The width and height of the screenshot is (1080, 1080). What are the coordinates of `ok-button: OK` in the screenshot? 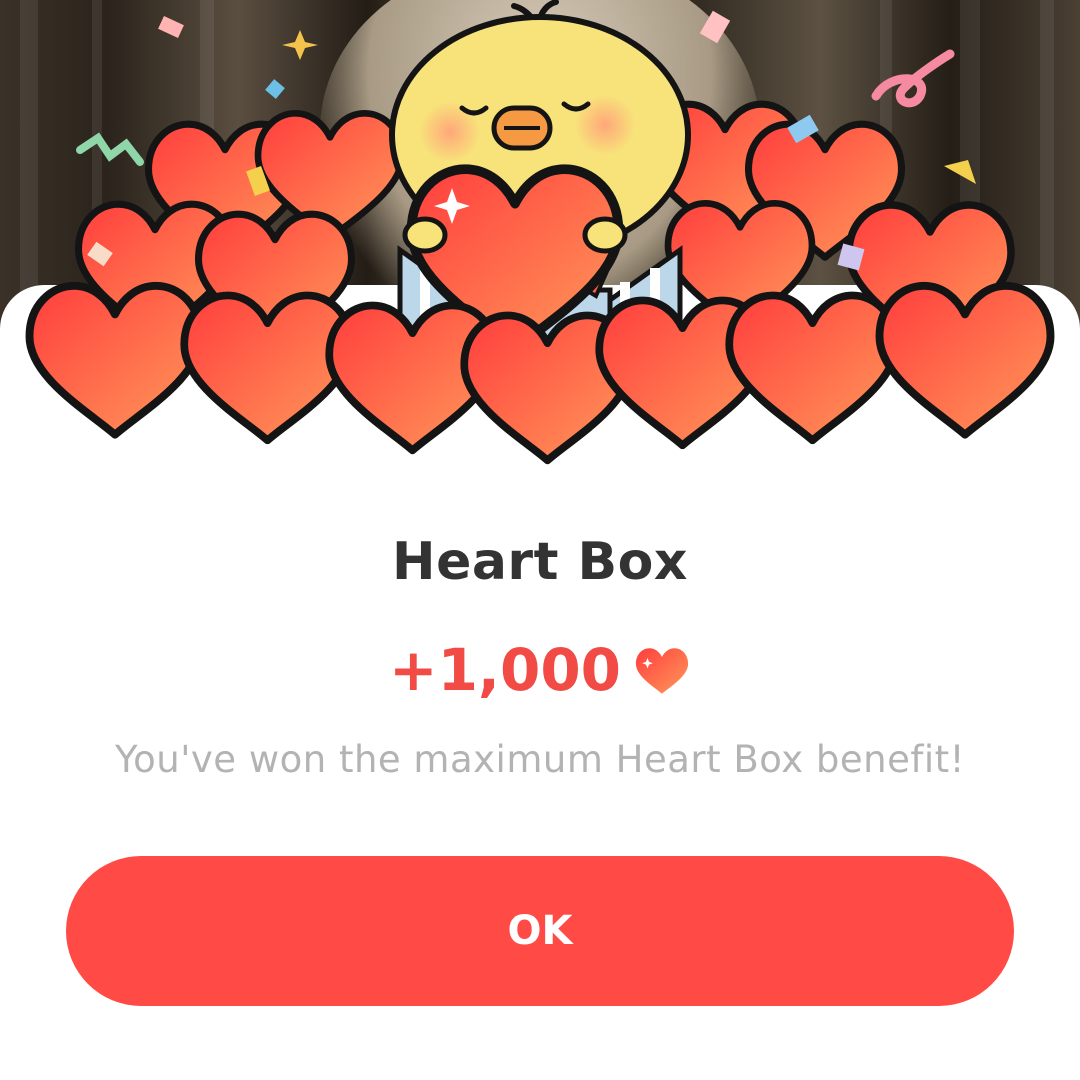 It's located at (540, 931).